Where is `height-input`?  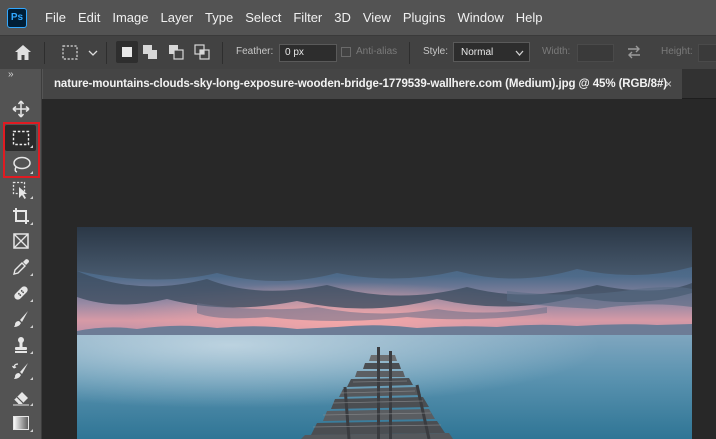
height-input is located at coordinates (707, 53).